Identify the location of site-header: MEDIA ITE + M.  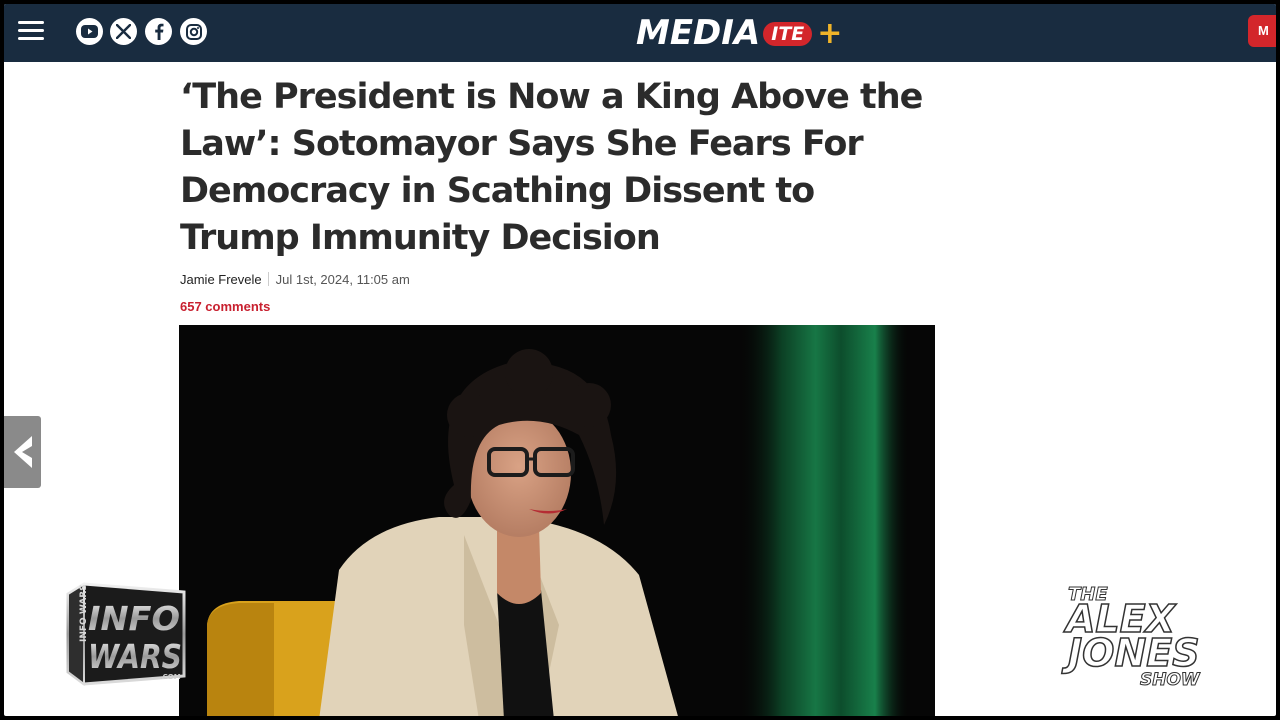
(640, 33).